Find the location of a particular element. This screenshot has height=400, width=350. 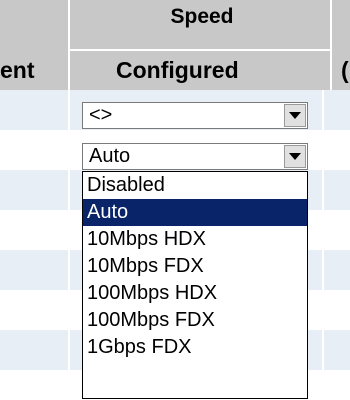

column-header-left-partial: ent is located at coordinates (17, 70).